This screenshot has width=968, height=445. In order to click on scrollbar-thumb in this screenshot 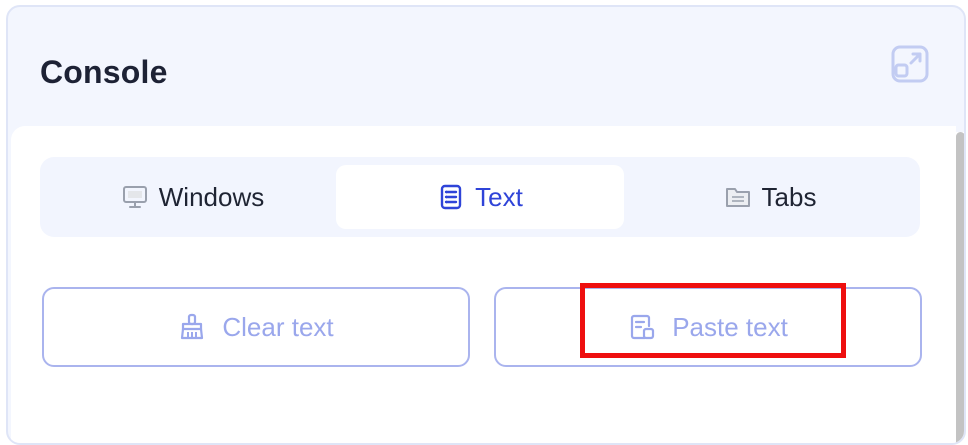, I will do `click(960, 287)`.